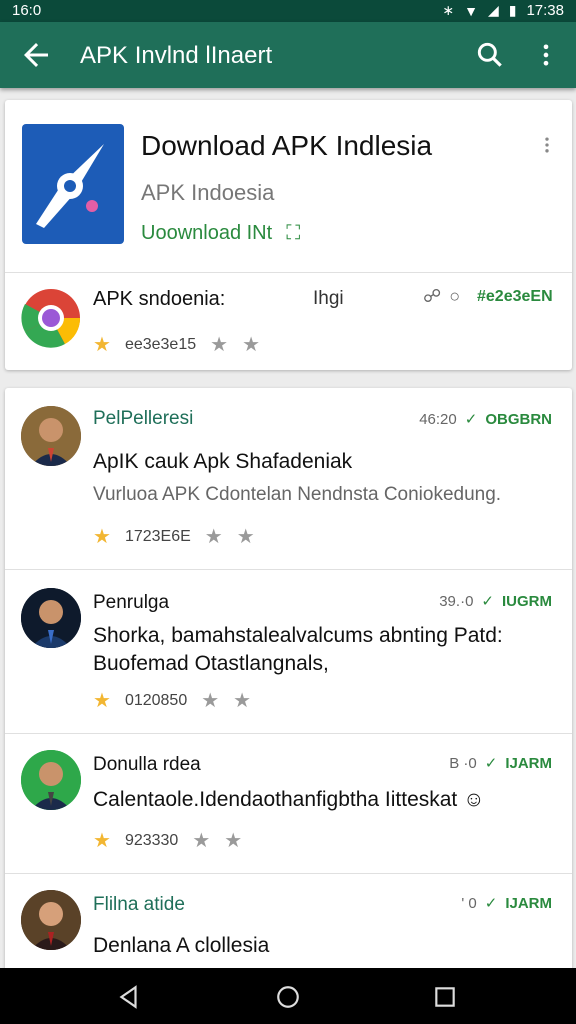  Describe the element at coordinates (176, 55) in the screenshot. I see `app-bar-title: APK Invlnd lInaert` at that location.